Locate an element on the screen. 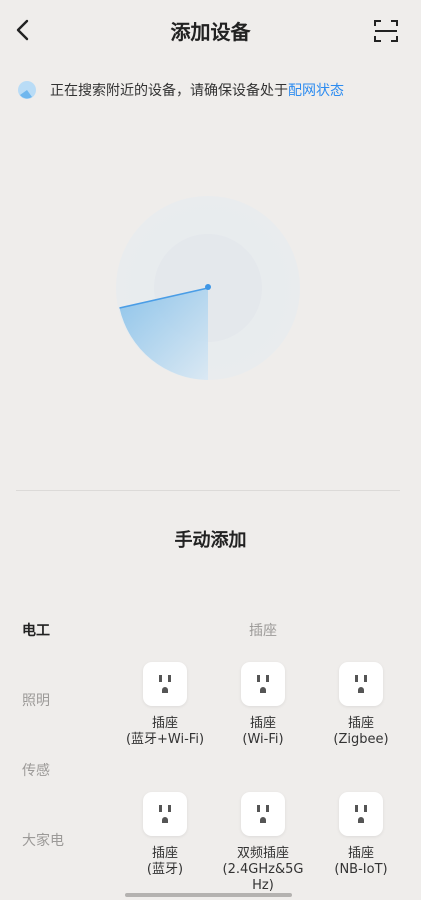  radar-scan-graphic is located at coordinates (208, 288).